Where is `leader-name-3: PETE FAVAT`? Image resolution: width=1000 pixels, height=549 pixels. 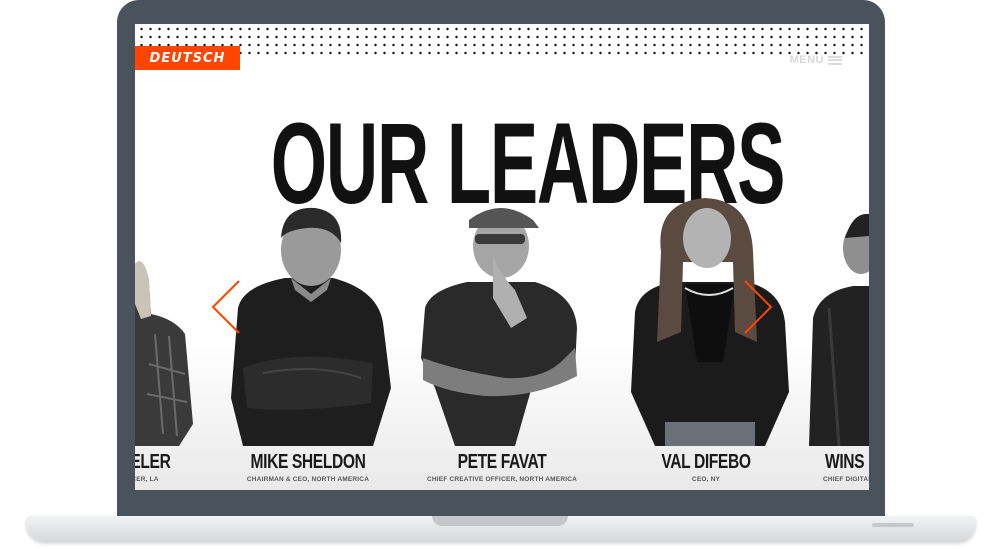
leader-name-3: PETE FAVAT is located at coordinates (502, 462).